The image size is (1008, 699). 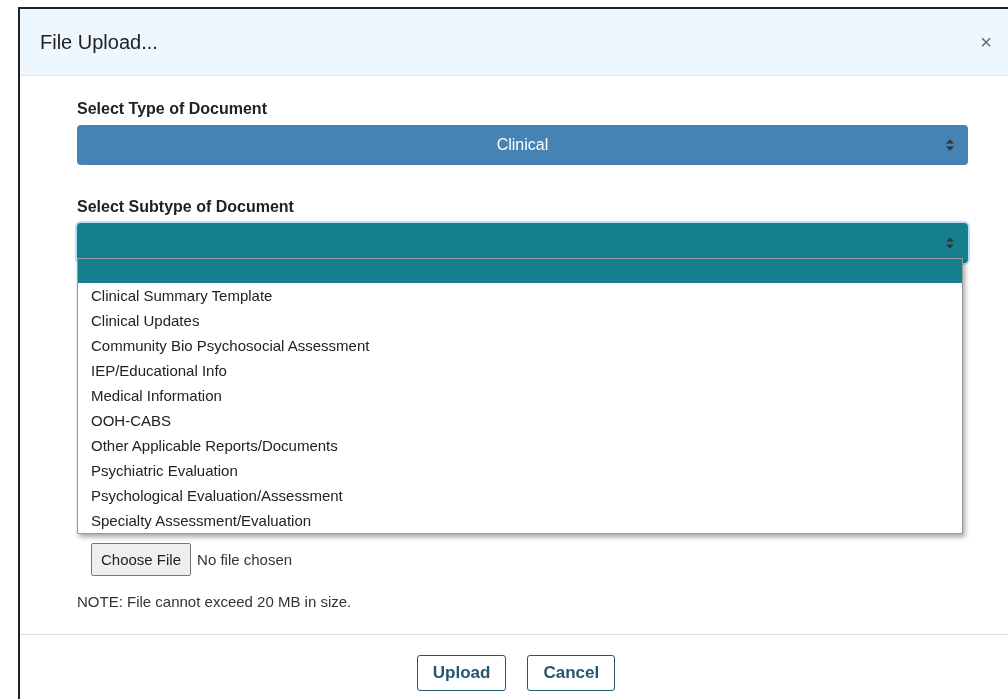 I want to click on dropdown-option: Specialty Assessment/Evaluation, so click(x=520, y=520).